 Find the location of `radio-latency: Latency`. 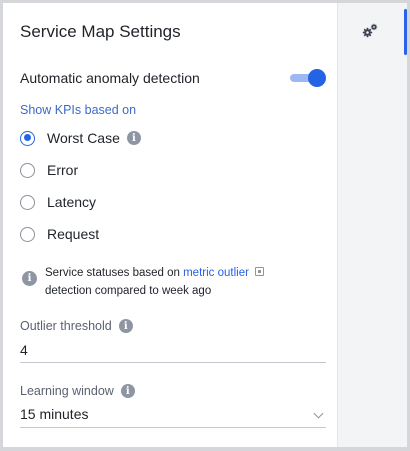

radio-latency: Latency is located at coordinates (170, 202).